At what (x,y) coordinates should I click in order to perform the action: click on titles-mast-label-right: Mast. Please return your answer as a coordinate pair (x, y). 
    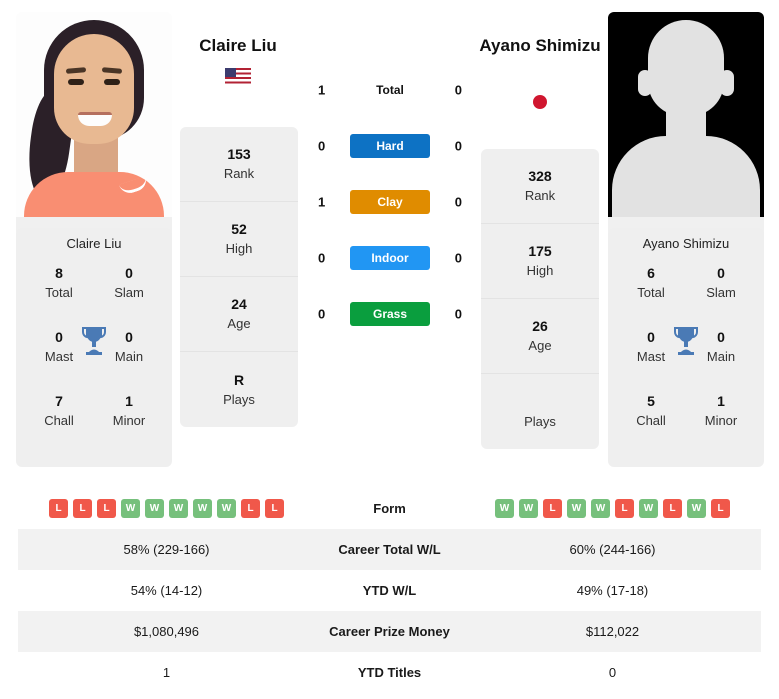
    Looking at the image, I should click on (651, 356).